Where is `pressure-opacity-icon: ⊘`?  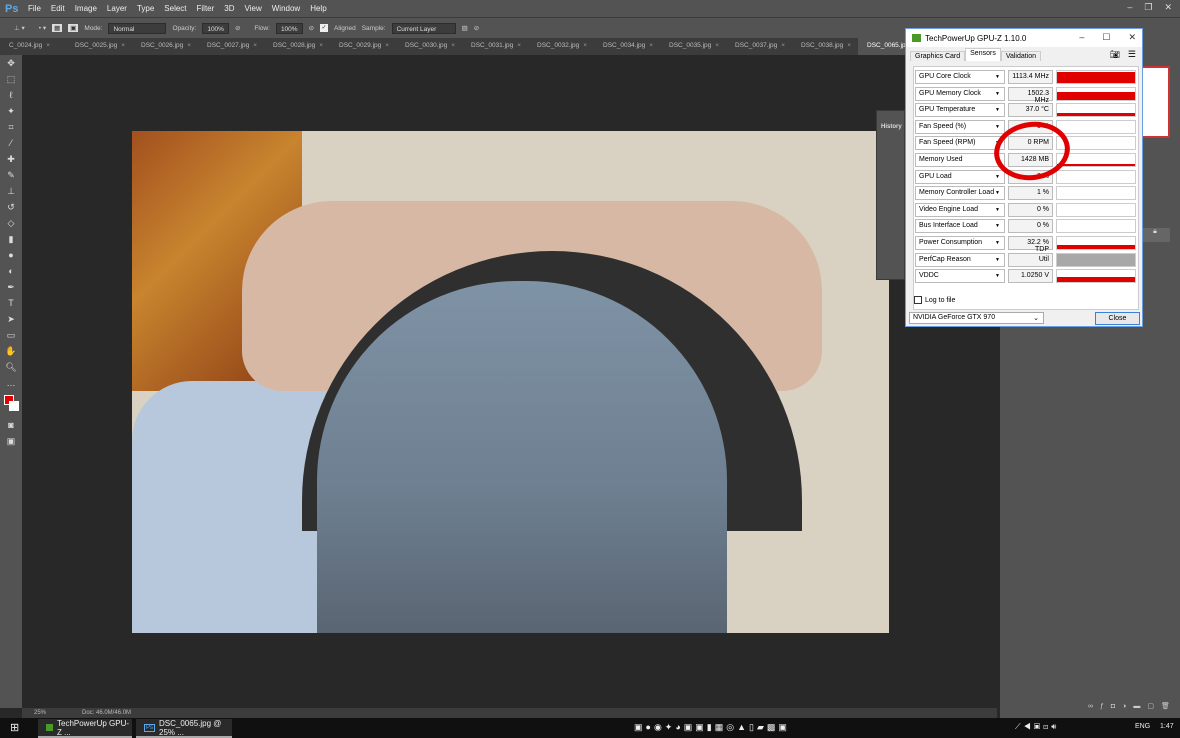 pressure-opacity-icon: ⊘ is located at coordinates (237, 28).